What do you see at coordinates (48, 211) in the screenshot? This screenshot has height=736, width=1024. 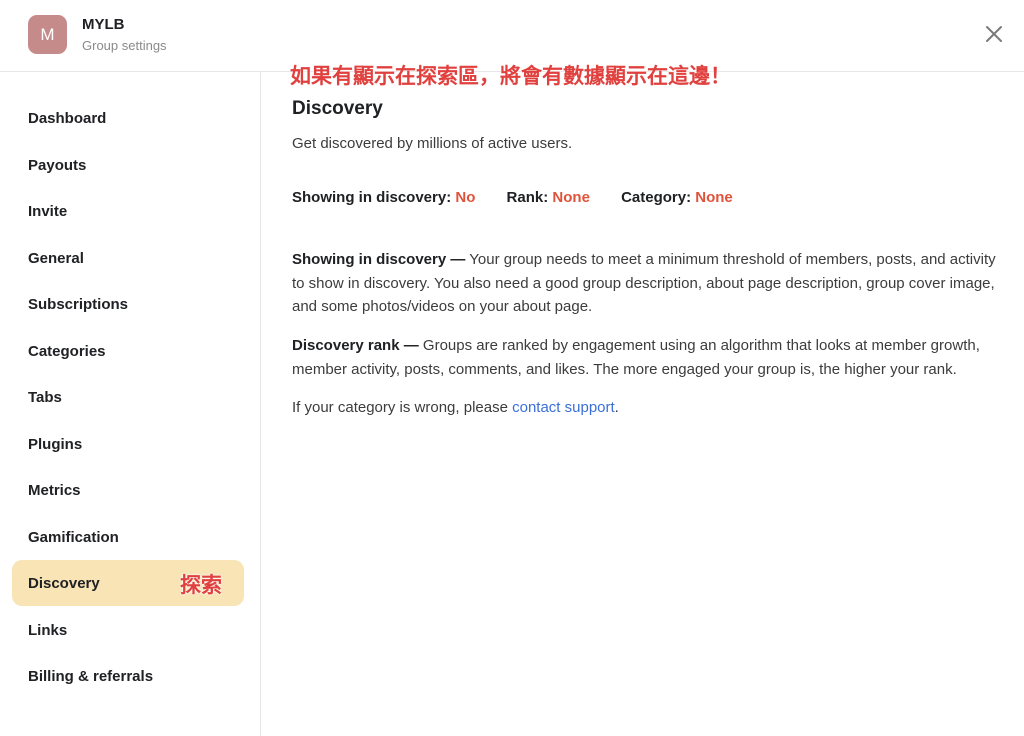 I see `sidebar-item-label: Invite` at bounding box center [48, 211].